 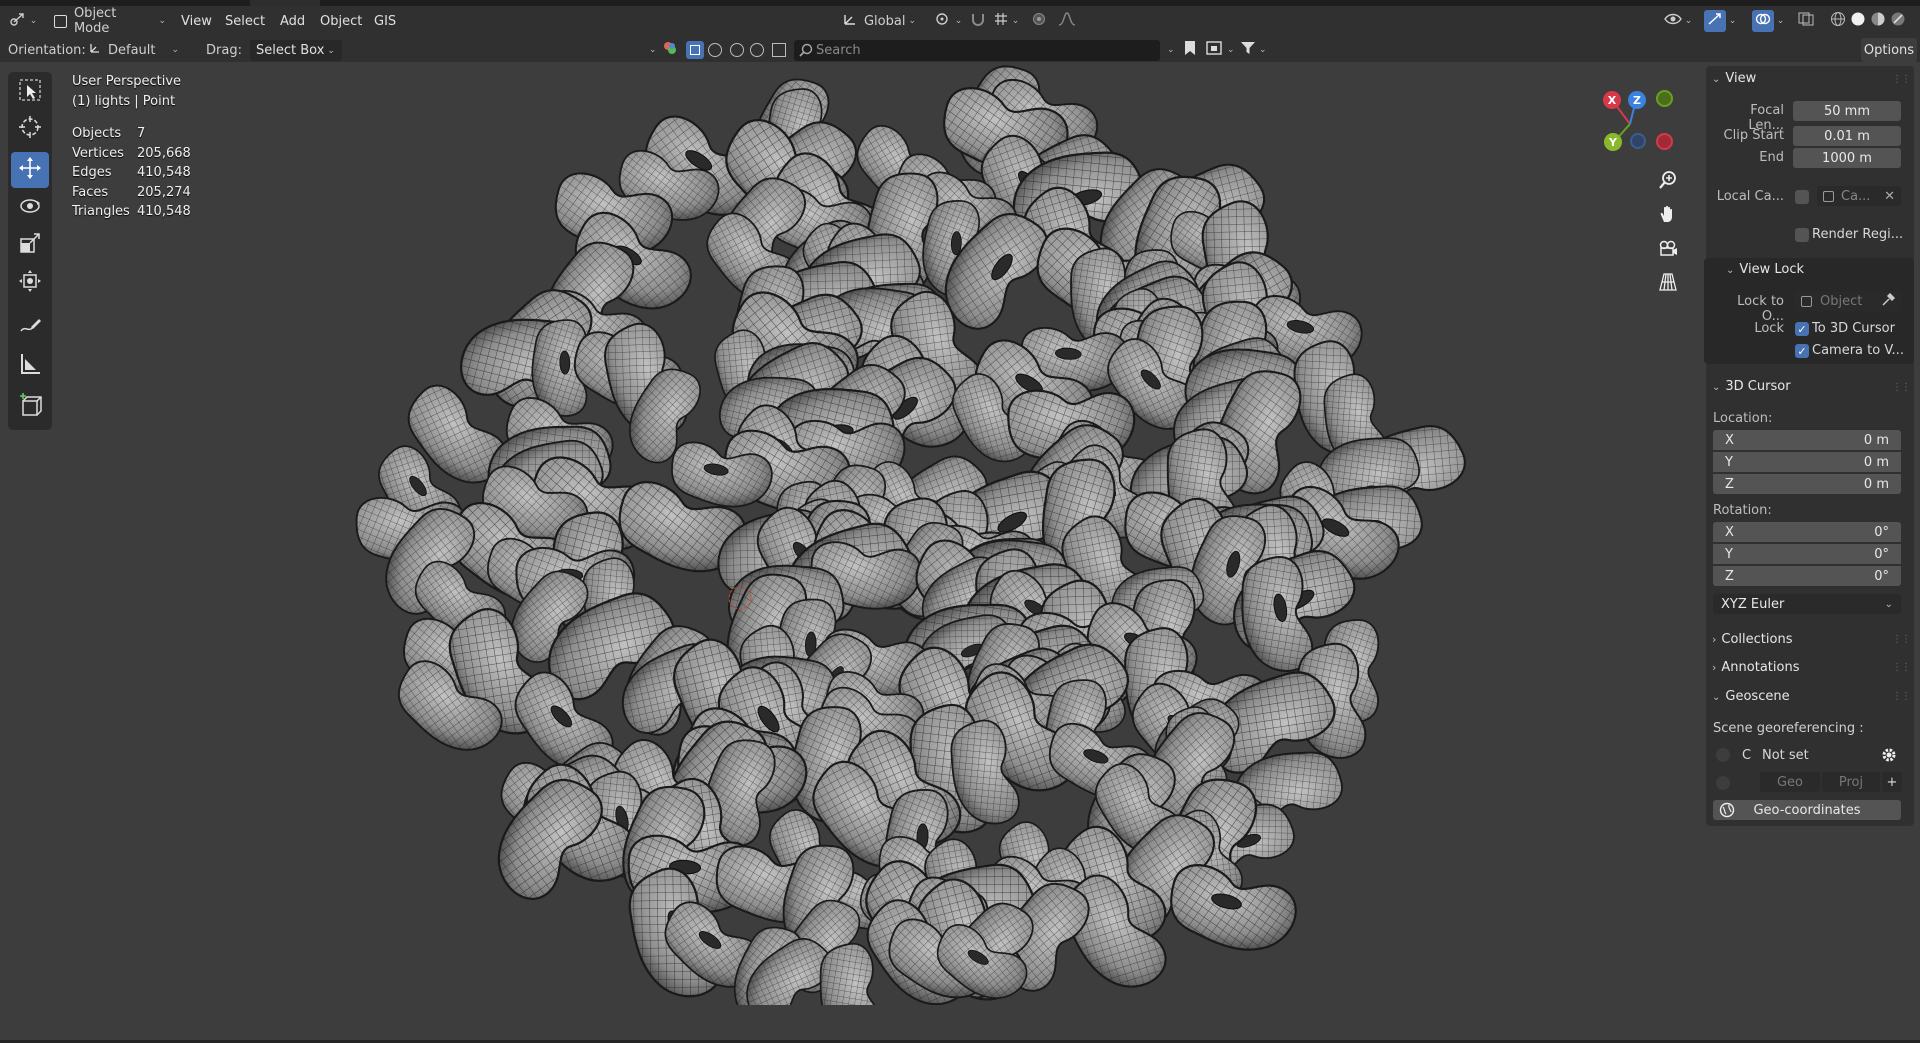 I want to click on editor-type-button: ⌄, so click(x=23, y=21).